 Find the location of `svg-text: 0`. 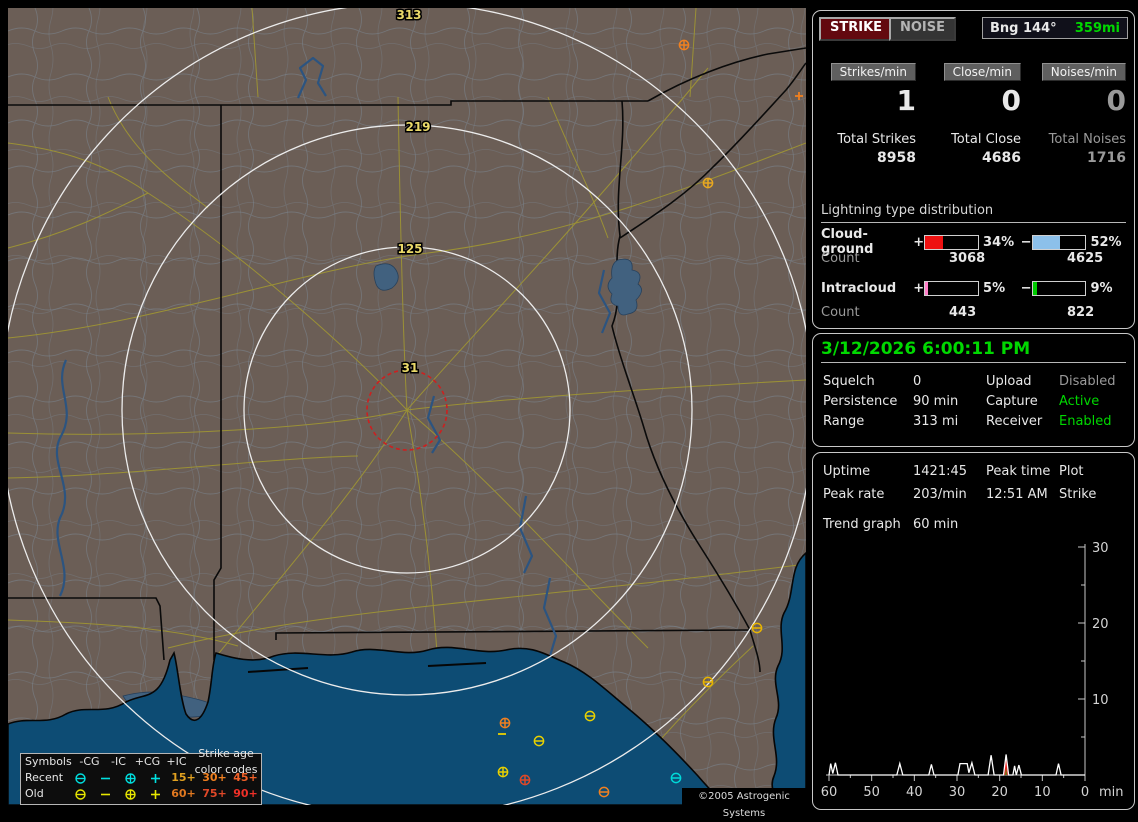

svg-text: 0 is located at coordinates (1085, 792).